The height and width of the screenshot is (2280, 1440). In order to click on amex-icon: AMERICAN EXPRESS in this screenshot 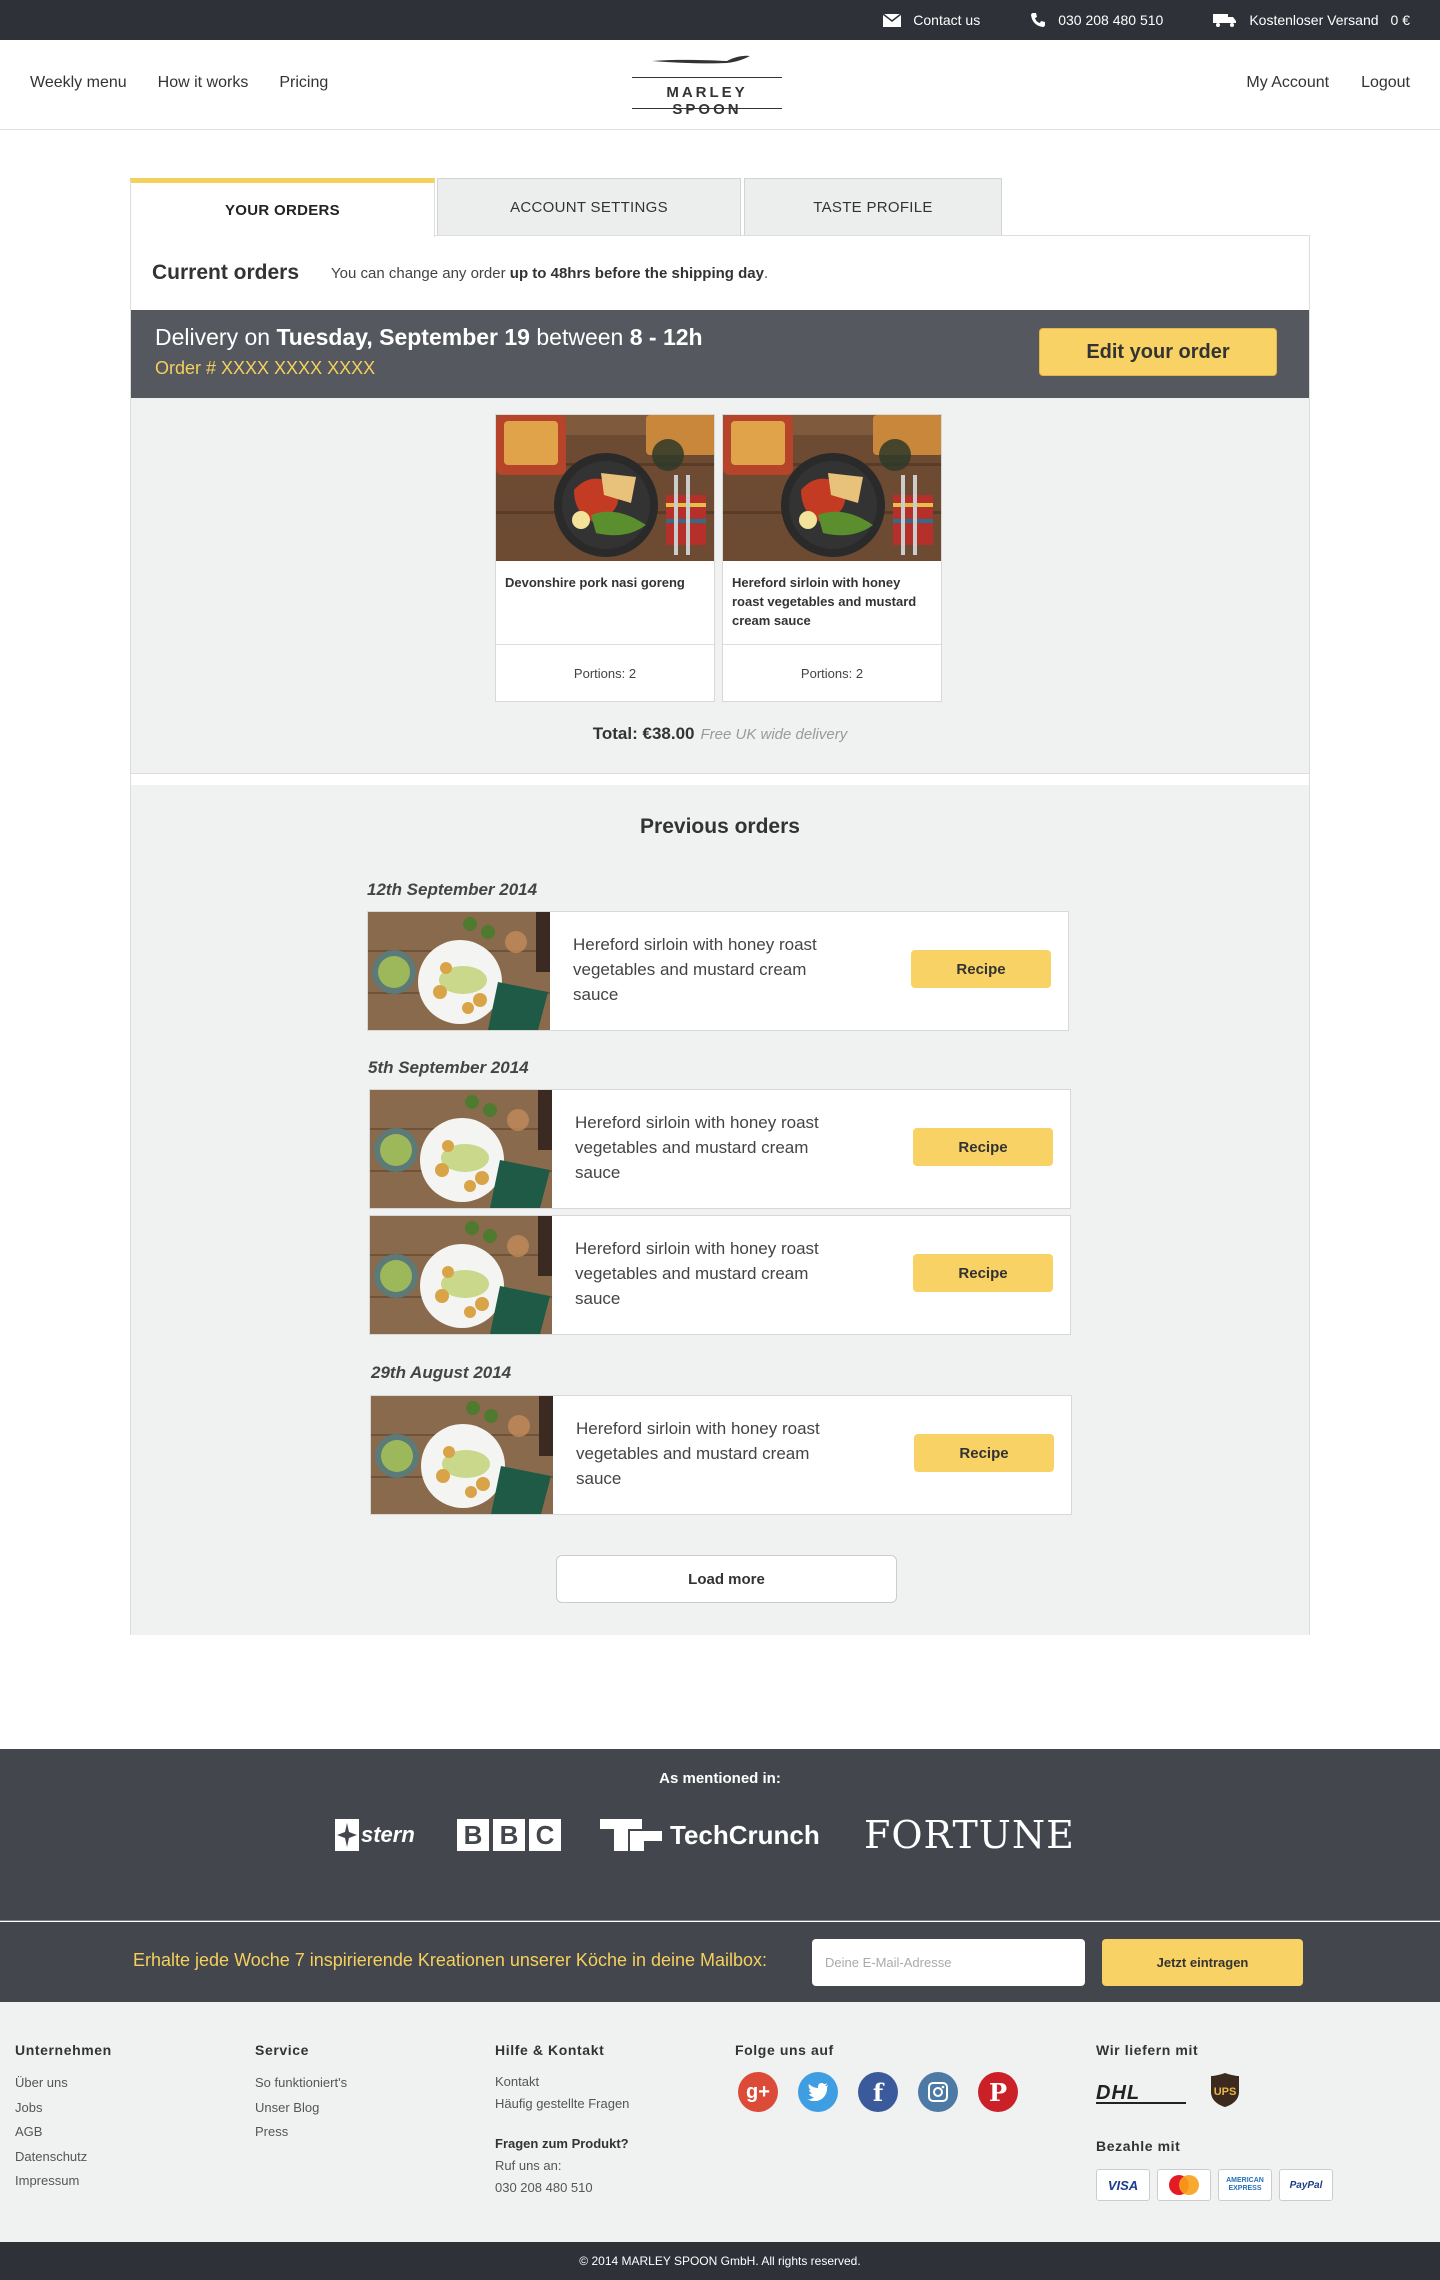, I will do `click(1245, 2185)`.